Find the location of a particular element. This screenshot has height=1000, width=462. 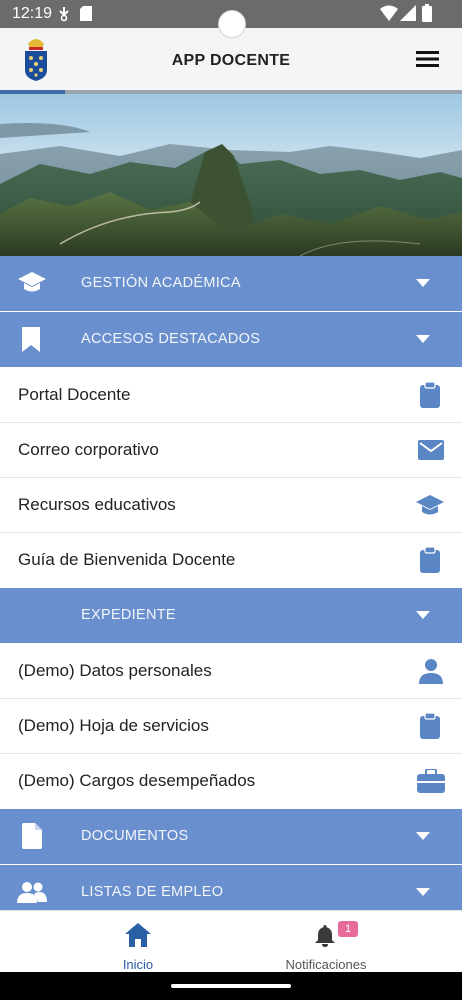

nav-notifications-tab: 1 Notificaciones is located at coordinates (326, 945).